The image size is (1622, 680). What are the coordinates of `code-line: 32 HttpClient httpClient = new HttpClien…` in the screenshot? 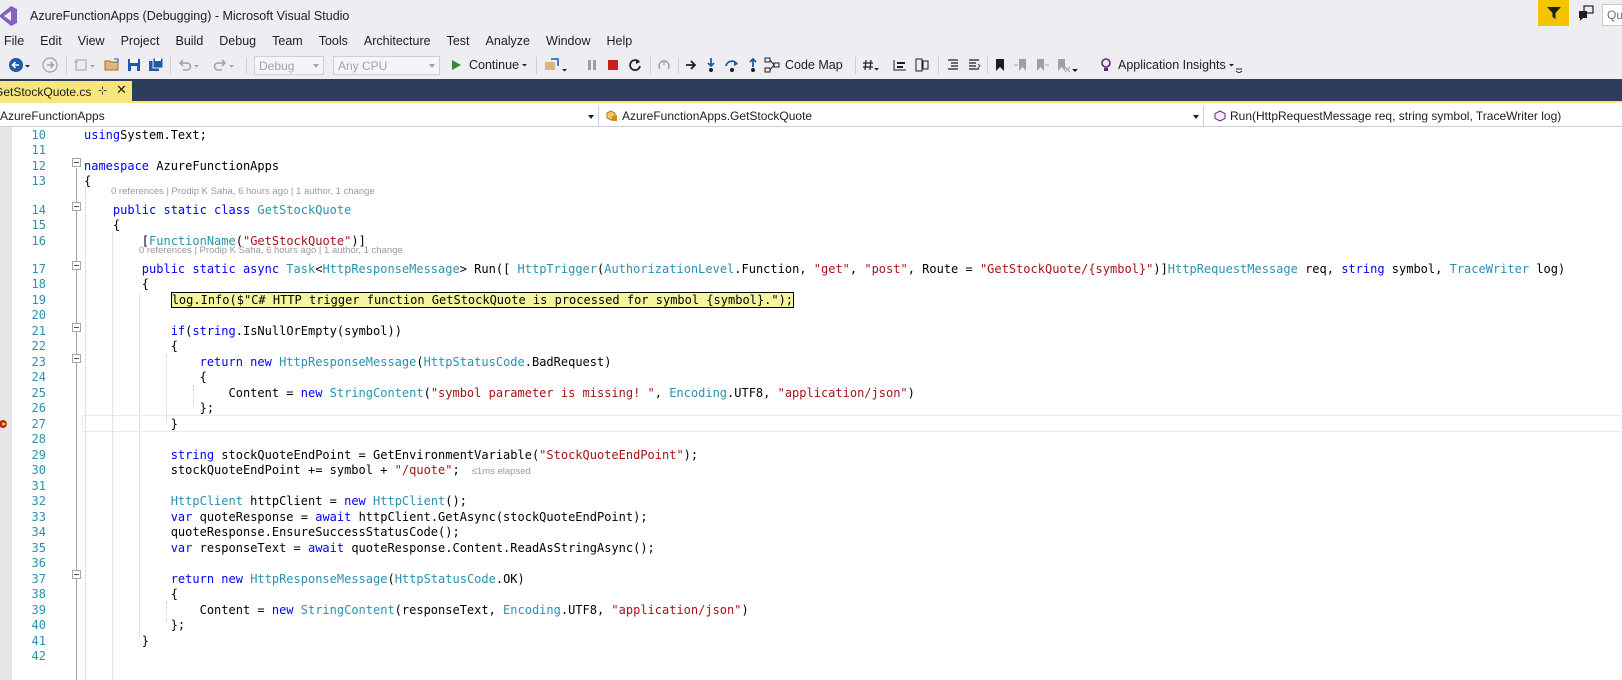 It's located at (811, 501).